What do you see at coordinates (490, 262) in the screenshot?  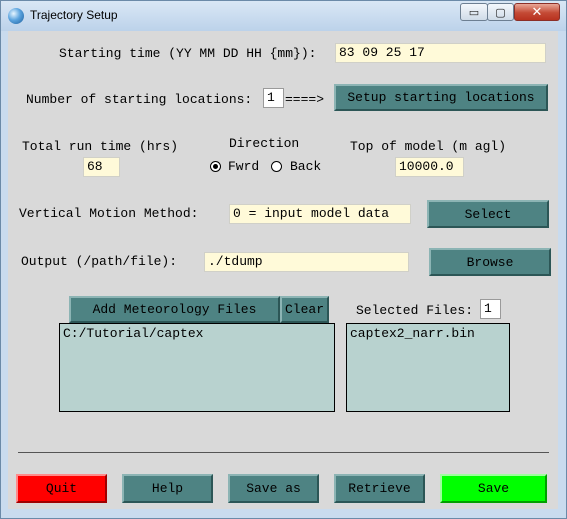 I see `browse-button: Browse` at bounding box center [490, 262].